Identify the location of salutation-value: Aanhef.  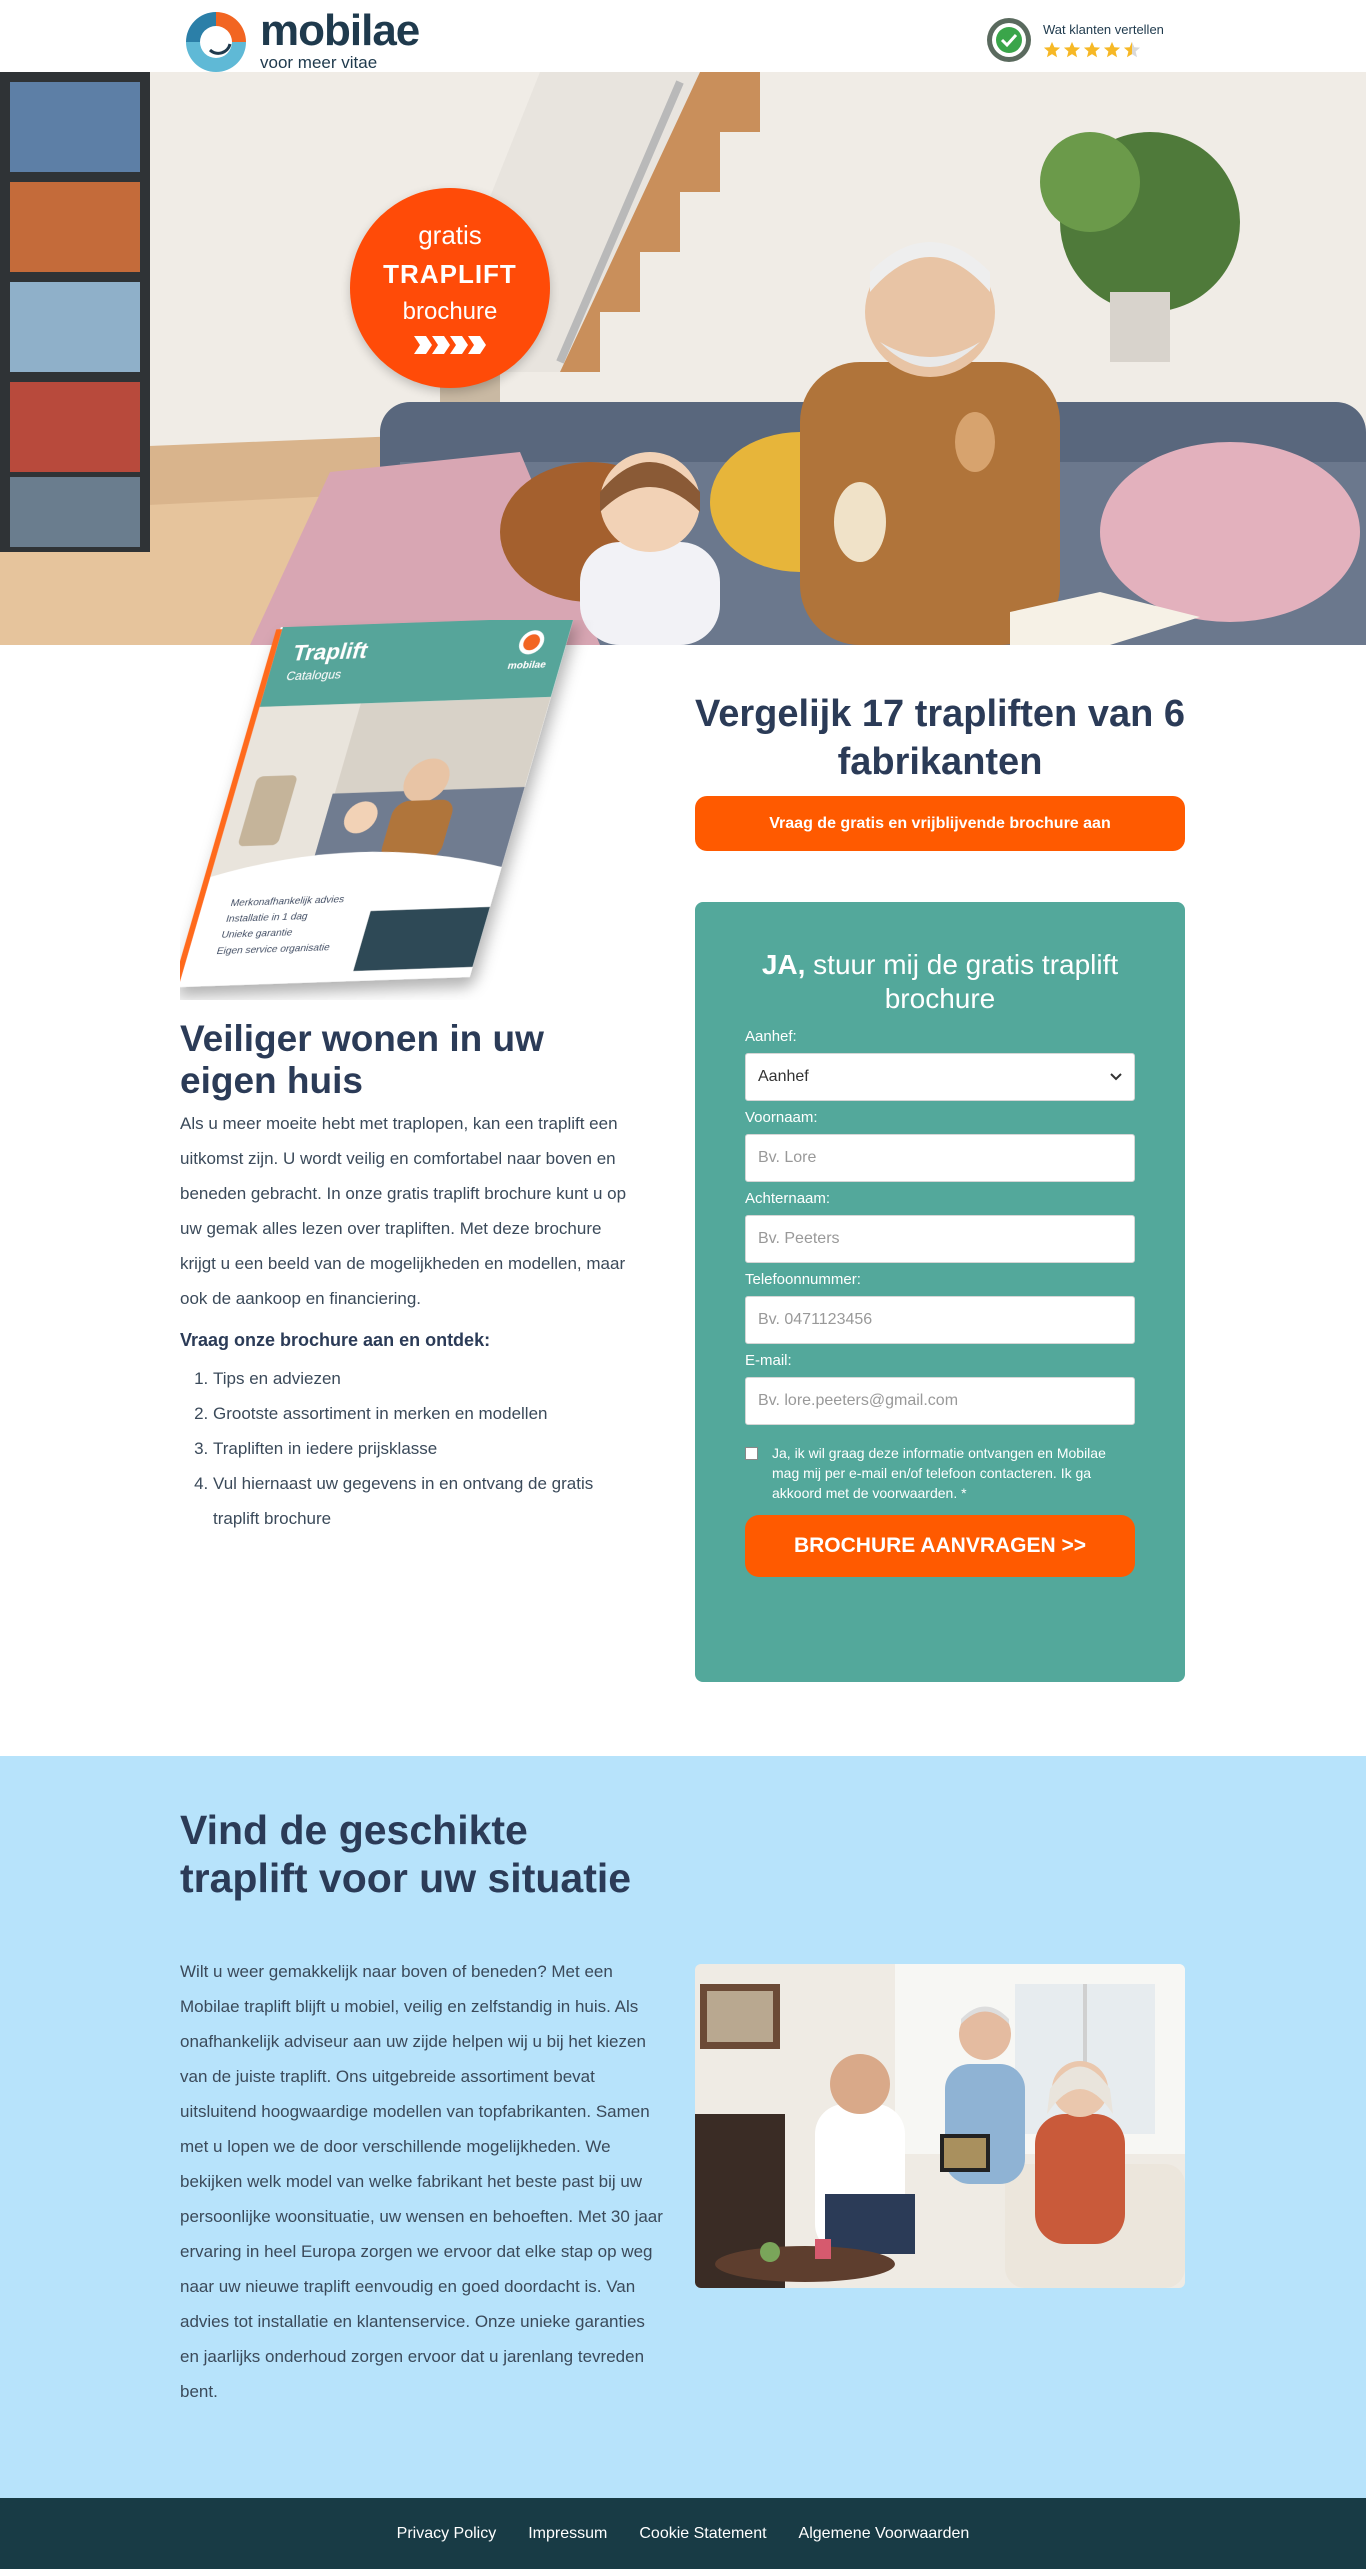
(783, 1076).